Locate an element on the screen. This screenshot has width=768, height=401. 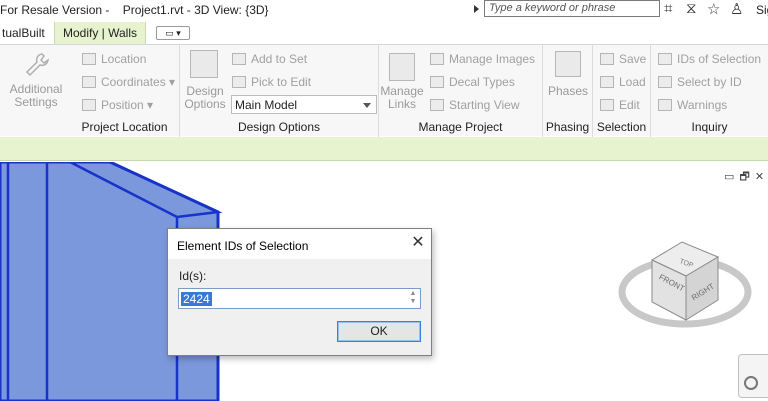
add-to-set-icon is located at coordinates (239, 59).